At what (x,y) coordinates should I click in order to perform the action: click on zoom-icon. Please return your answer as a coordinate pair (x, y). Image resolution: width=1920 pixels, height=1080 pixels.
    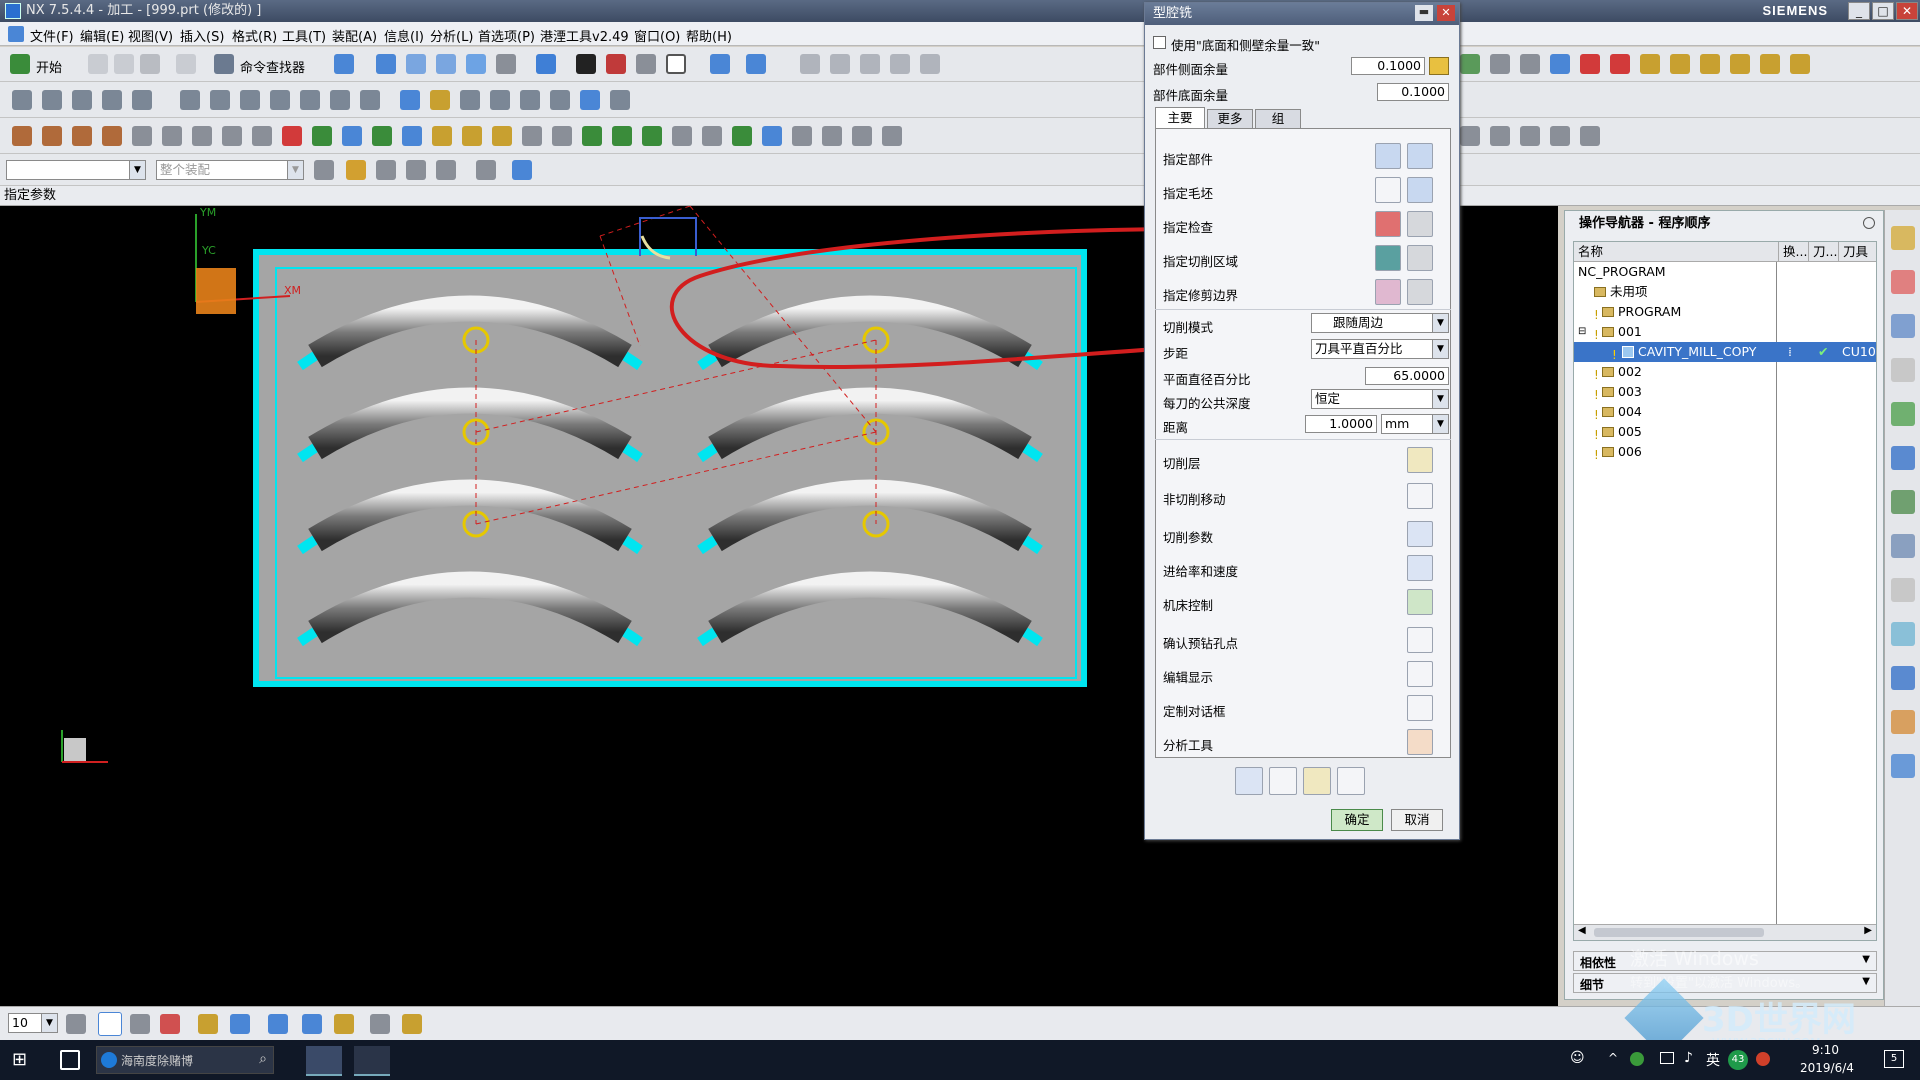
    Looking at the image, I should click on (416, 64).